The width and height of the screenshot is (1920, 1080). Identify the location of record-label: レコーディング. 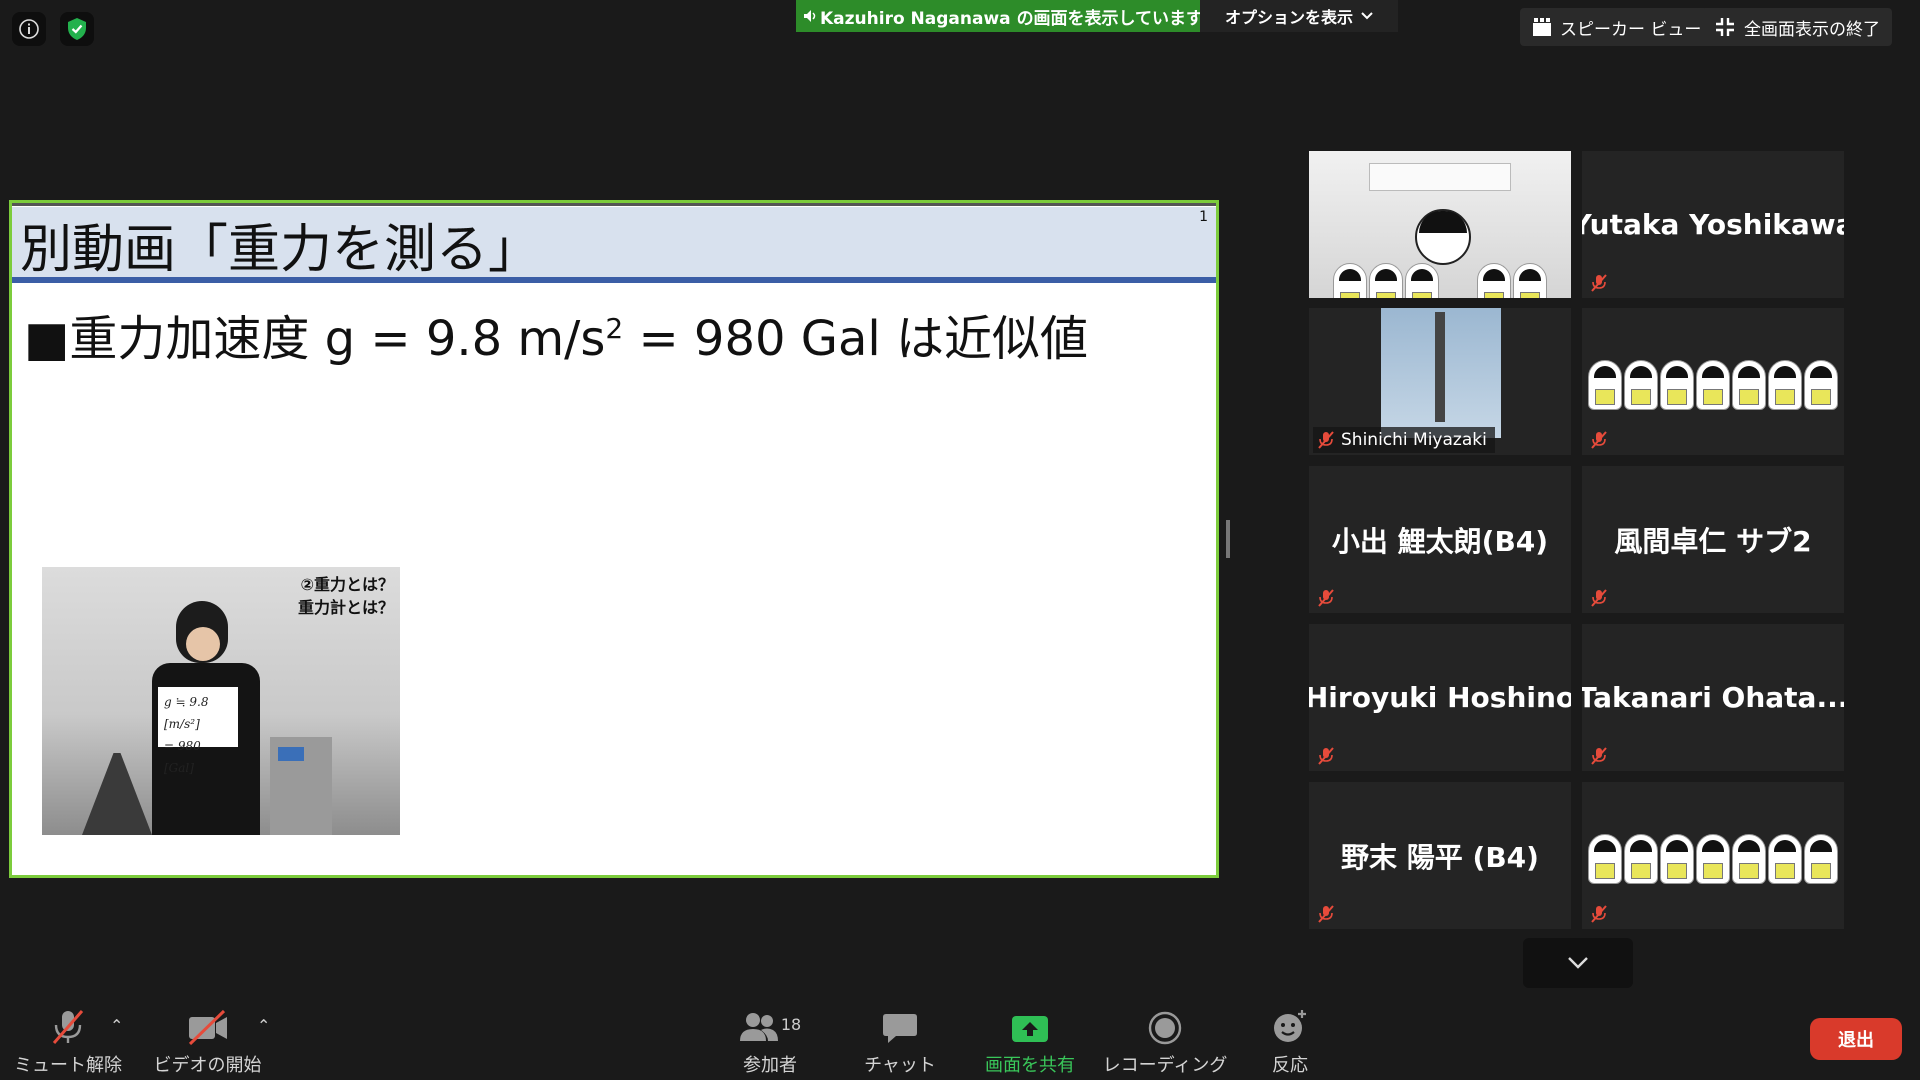
(1165, 1065).